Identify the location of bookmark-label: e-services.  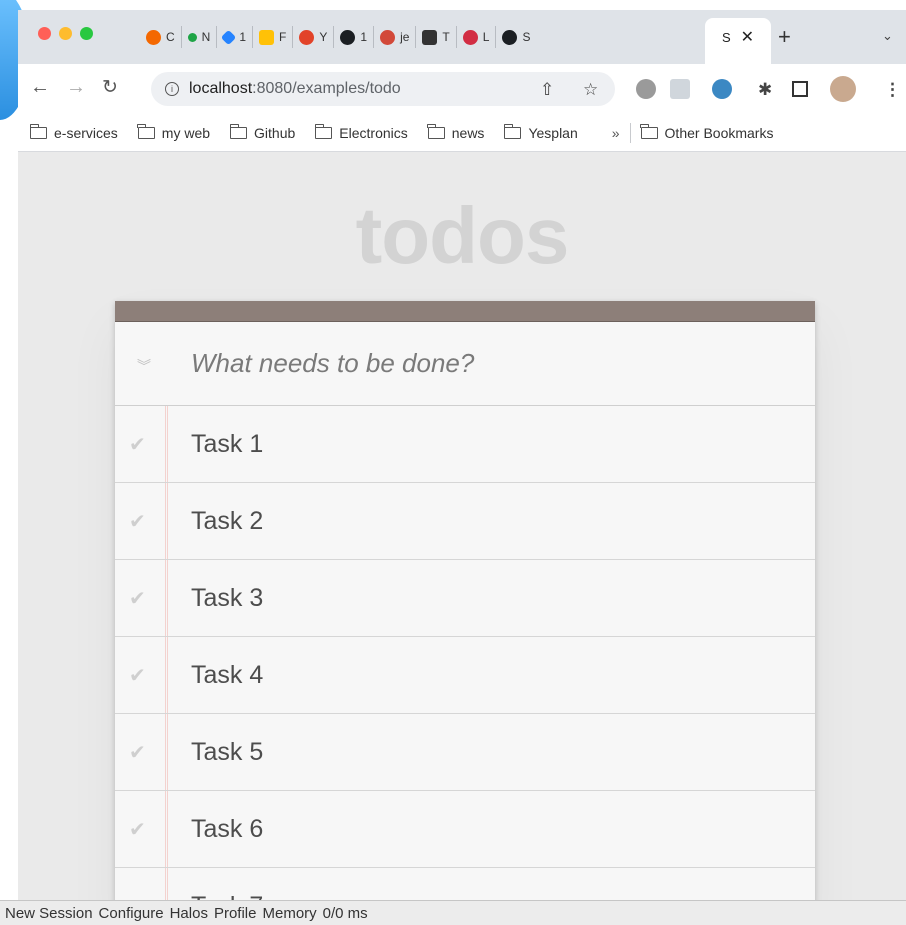
(86, 132).